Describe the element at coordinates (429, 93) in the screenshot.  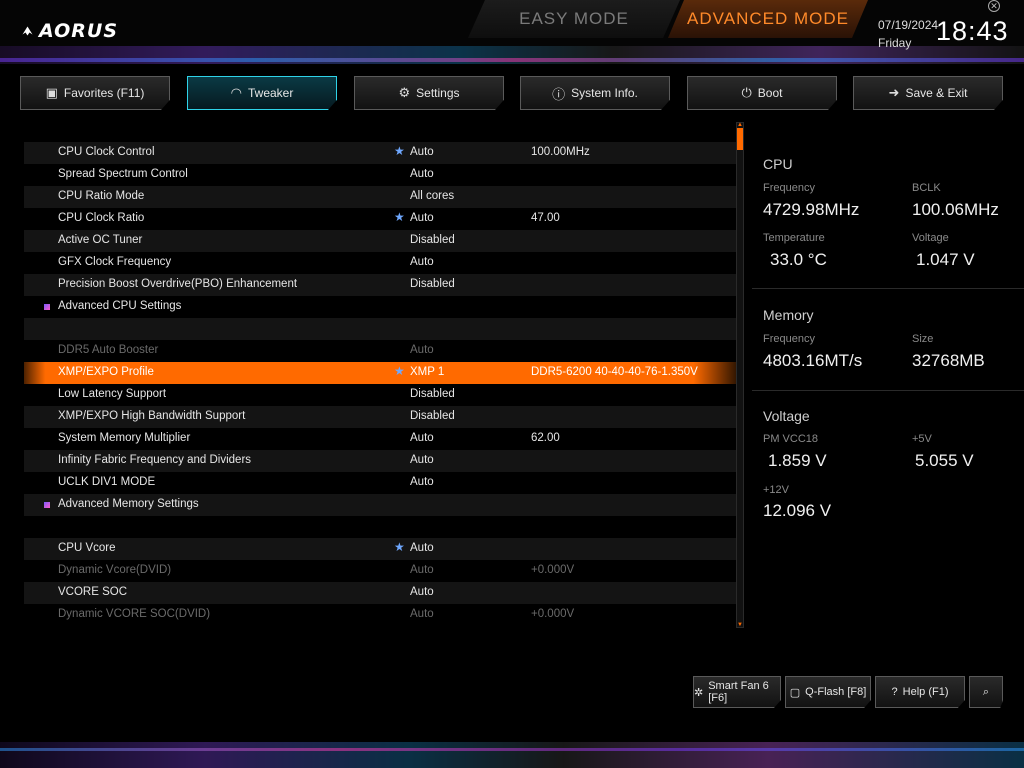
I see `tab-settings: ⚙ Settings` at that location.